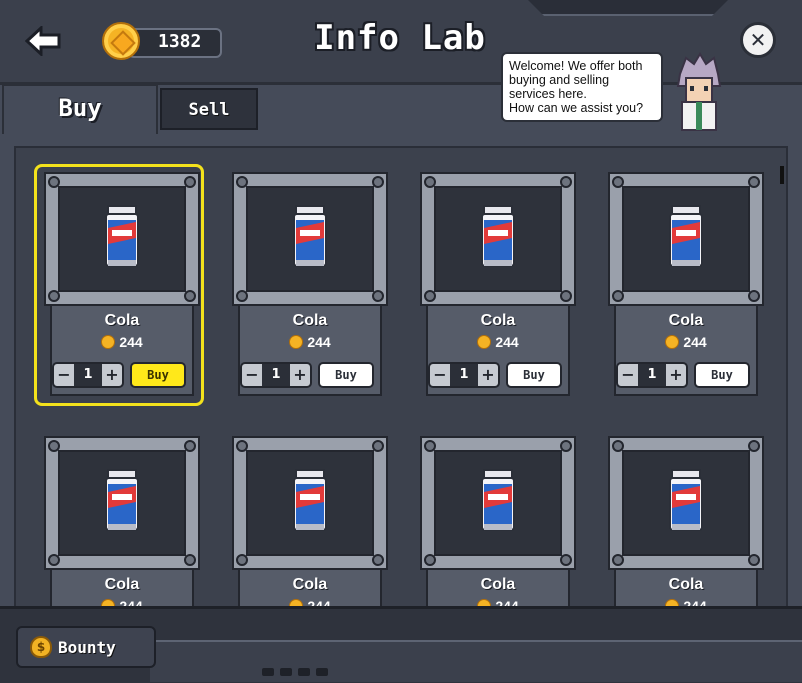  I want to click on money-bag-icon: $, so click(41, 647).